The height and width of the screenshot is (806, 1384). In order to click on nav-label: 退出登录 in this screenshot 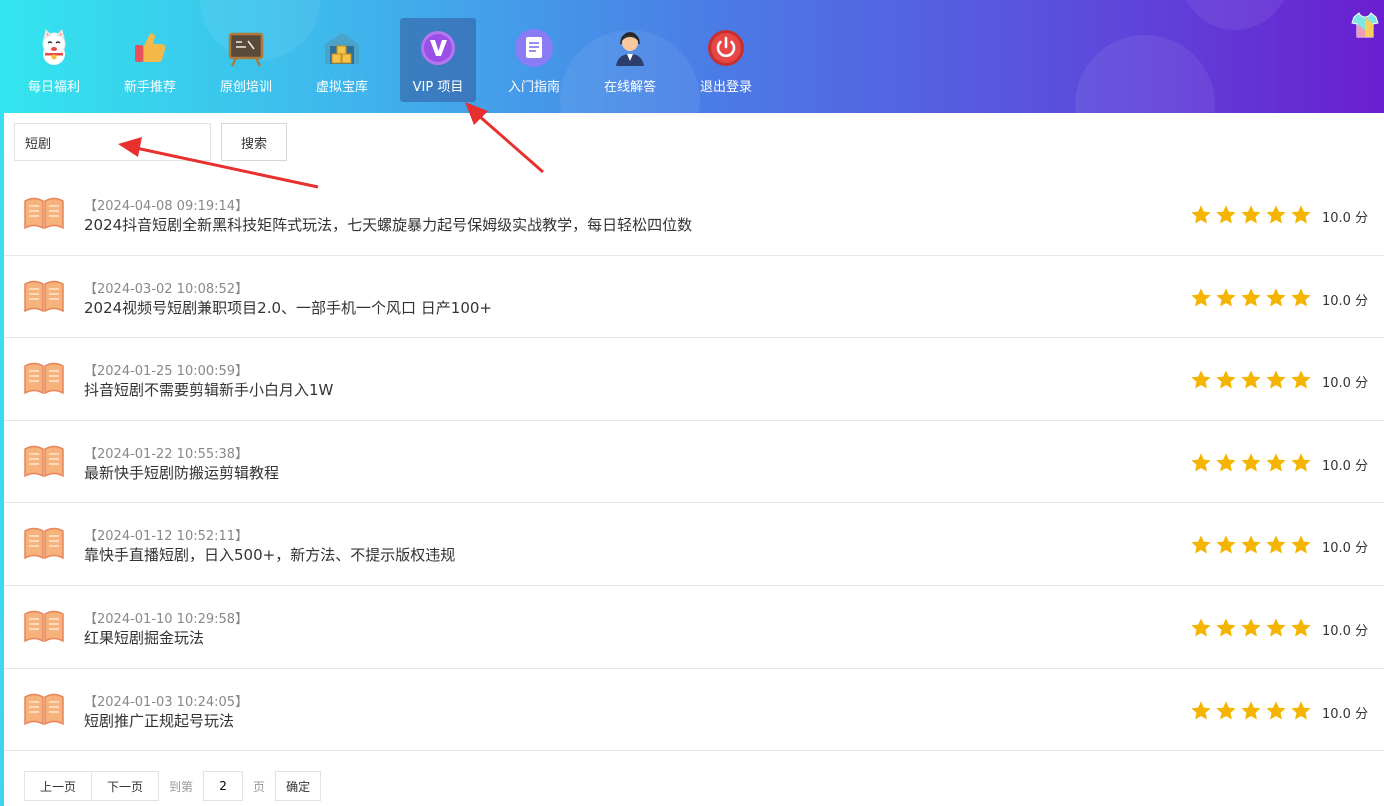, I will do `click(725, 87)`.